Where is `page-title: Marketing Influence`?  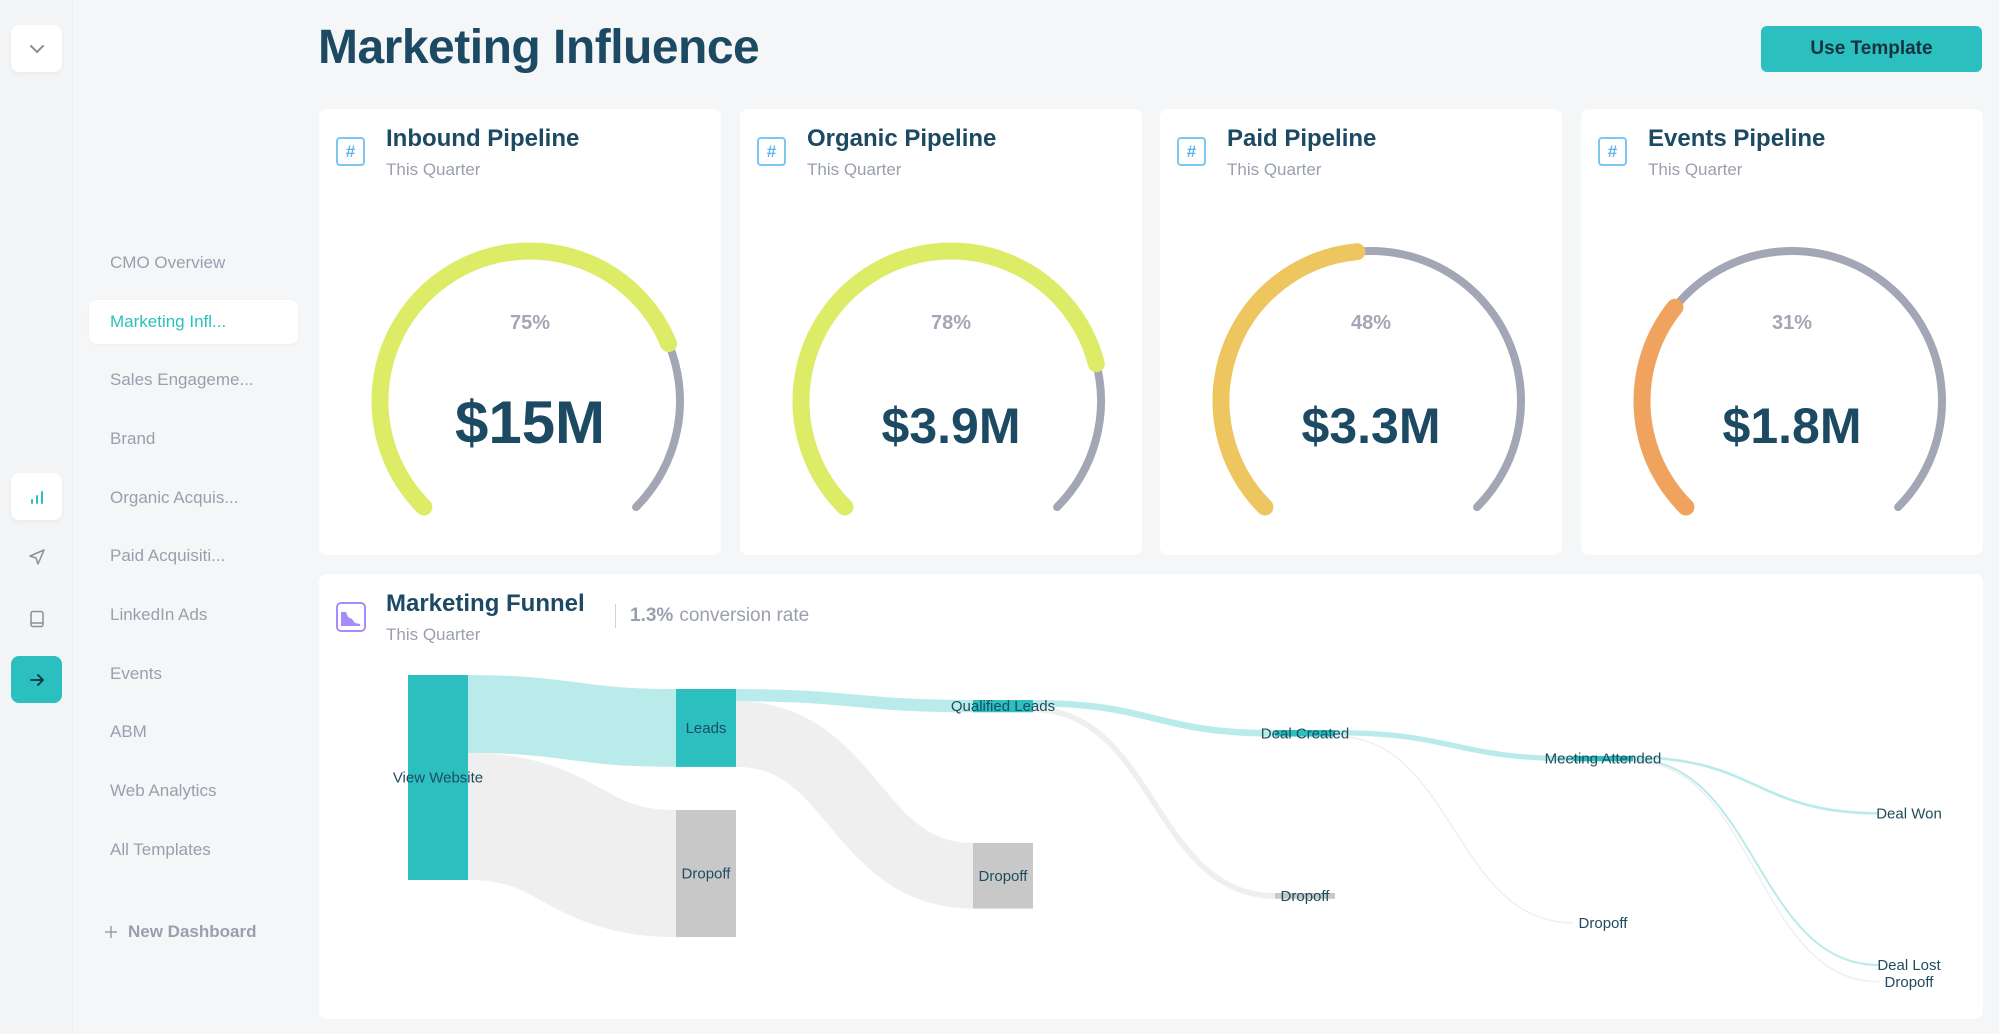 page-title: Marketing Influence is located at coordinates (539, 47).